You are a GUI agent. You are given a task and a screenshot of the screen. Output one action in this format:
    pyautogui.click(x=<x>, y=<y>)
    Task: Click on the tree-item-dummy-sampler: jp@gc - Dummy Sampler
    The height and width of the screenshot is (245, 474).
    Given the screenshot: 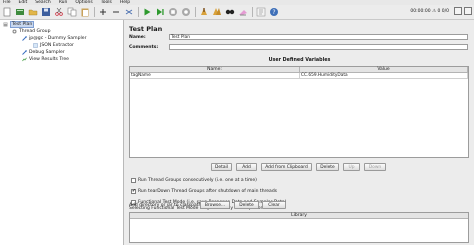 What is the action you would take?
    pyautogui.click(x=54, y=38)
    